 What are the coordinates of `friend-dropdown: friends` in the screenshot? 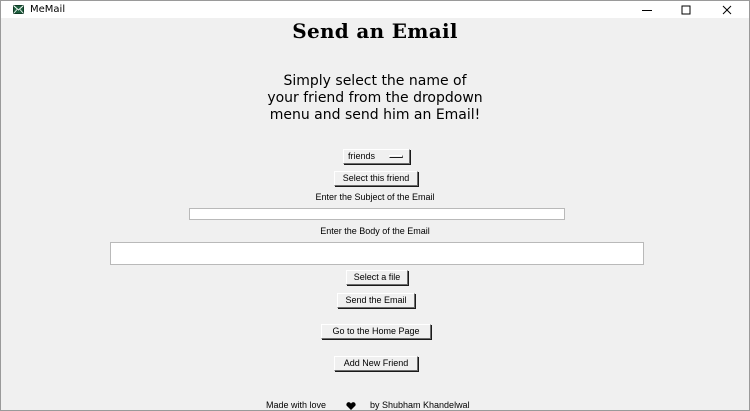 It's located at (376, 156).